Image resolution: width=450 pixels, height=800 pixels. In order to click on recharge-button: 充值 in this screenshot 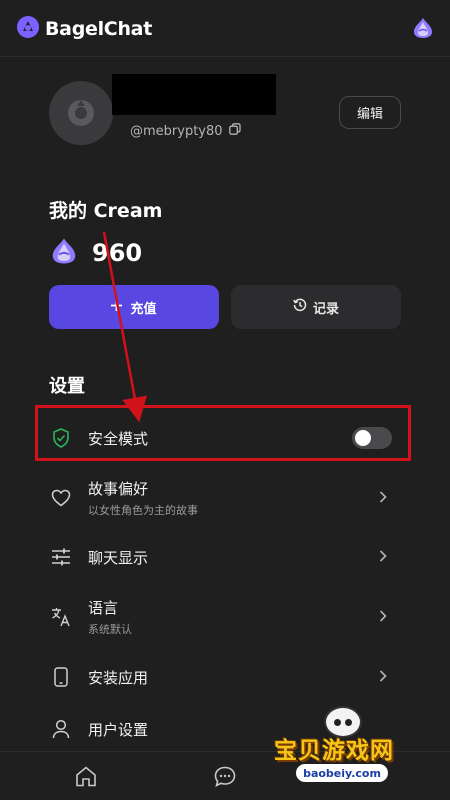, I will do `click(134, 307)`.